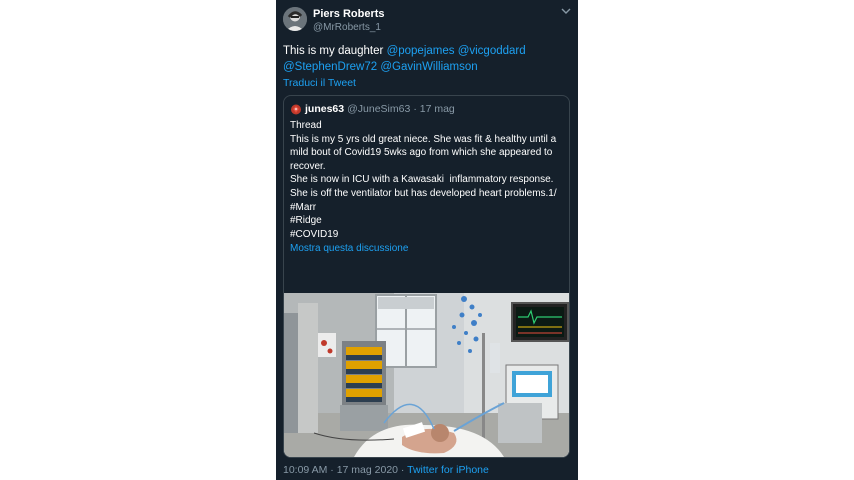 The width and height of the screenshot is (854, 480). I want to click on quoted-avatar-icon, so click(296, 109).